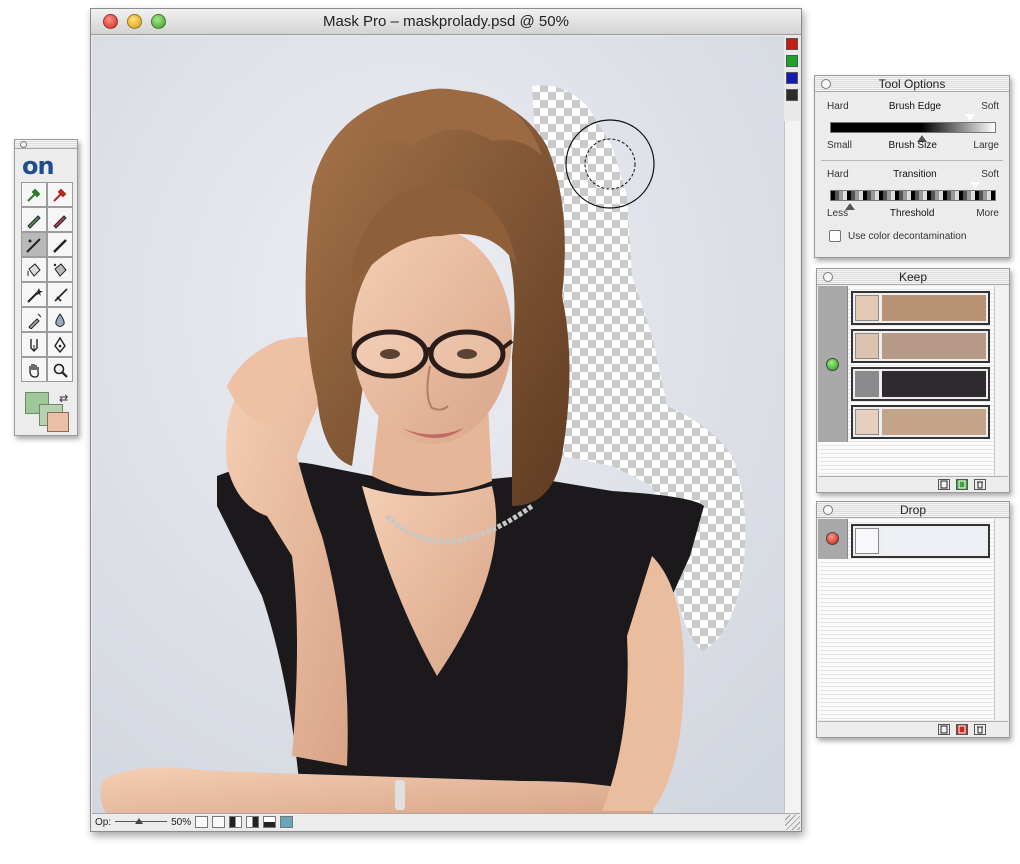  I want to click on drop-highlighter-icon, so click(60, 221).